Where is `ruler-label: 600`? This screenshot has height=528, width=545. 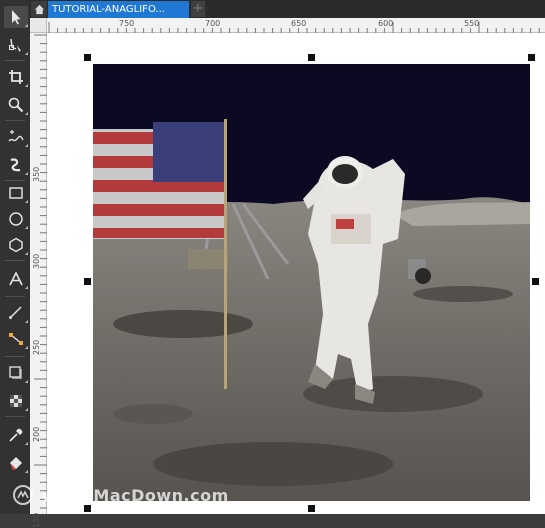
ruler-label: 600 is located at coordinates (386, 23).